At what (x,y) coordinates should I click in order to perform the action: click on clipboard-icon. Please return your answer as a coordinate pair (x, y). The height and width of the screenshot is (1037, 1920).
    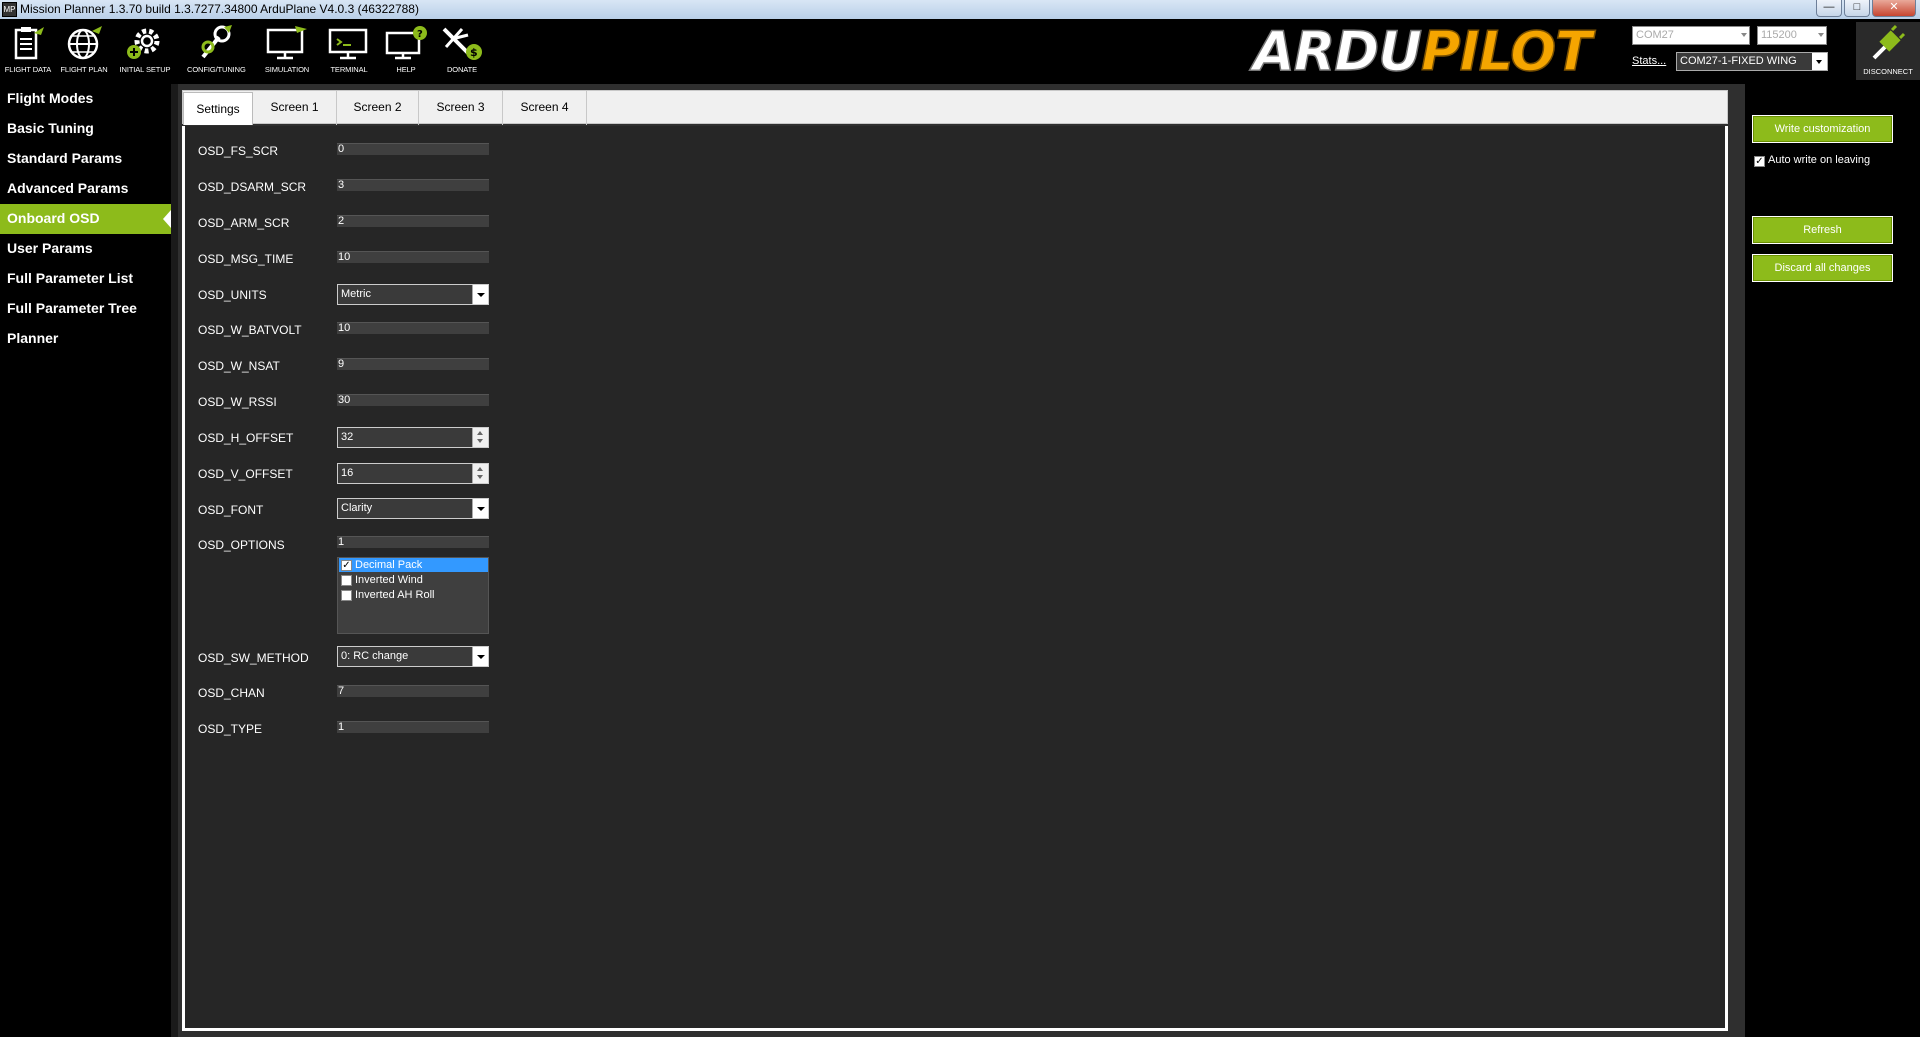
    Looking at the image, I should click on (29, 43).